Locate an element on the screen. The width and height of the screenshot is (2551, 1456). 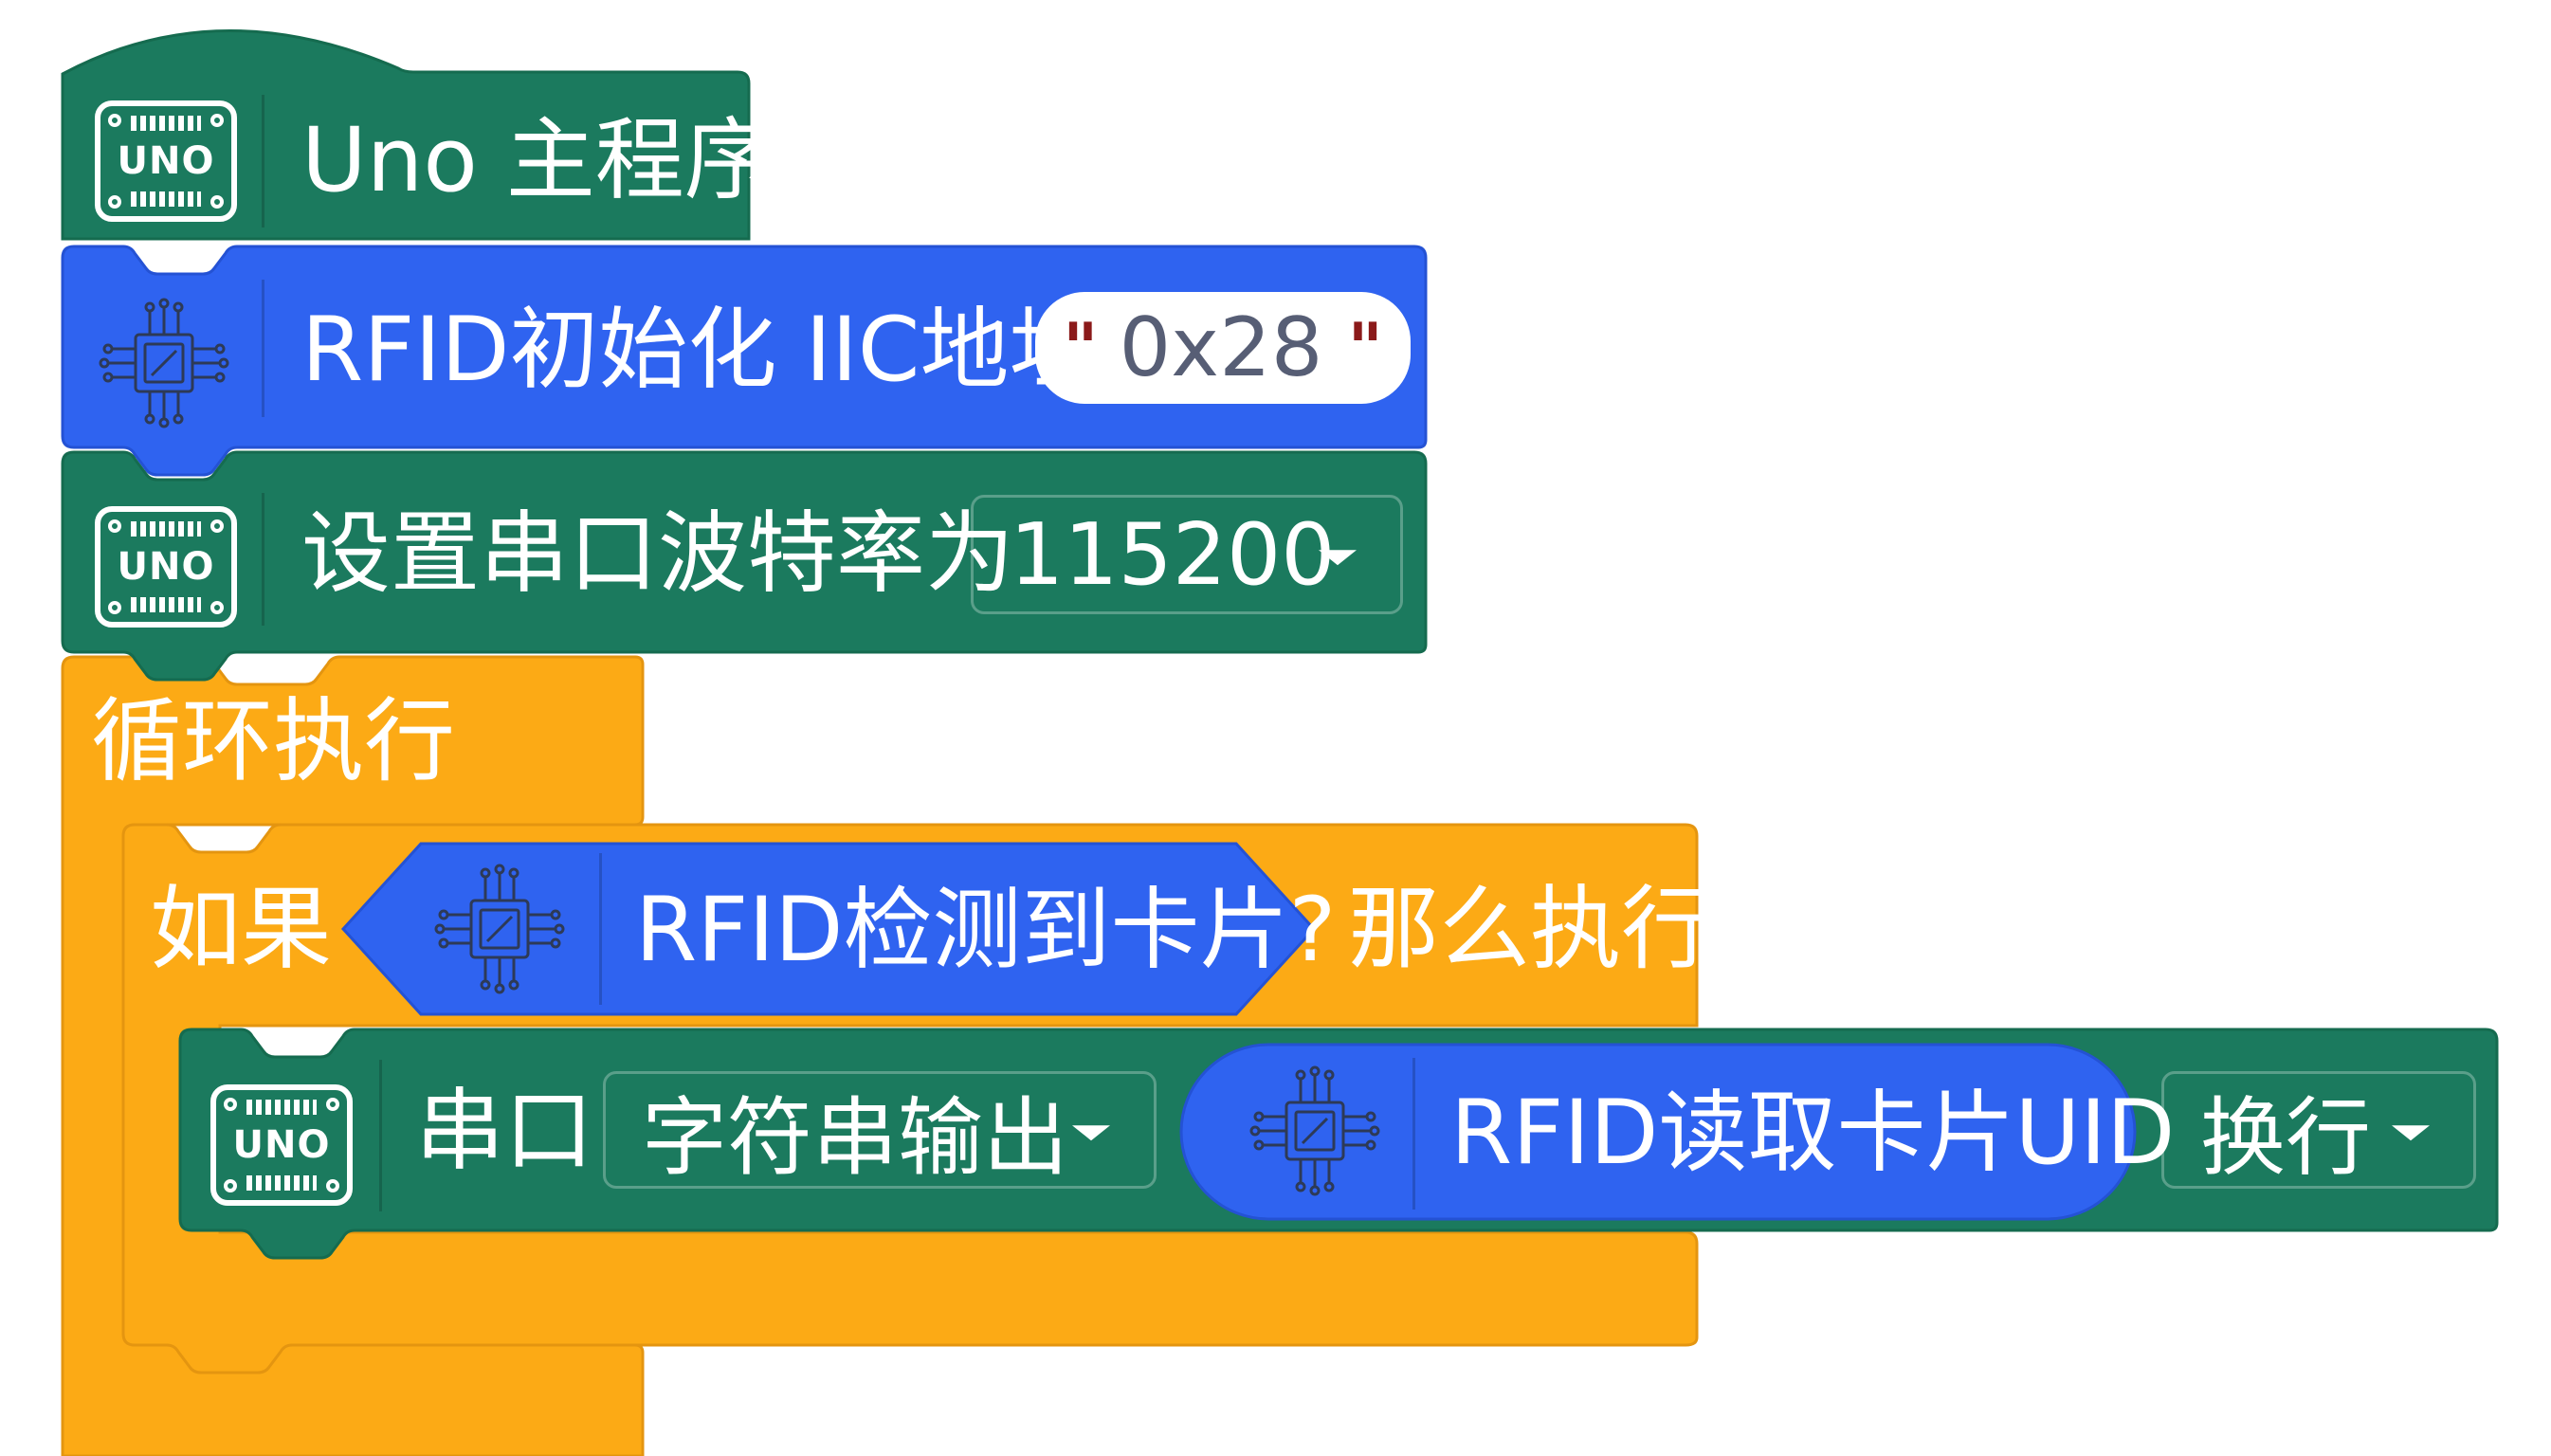
serial-baud-label: 设置串口波特率为 is located at coordinates (658, 554).